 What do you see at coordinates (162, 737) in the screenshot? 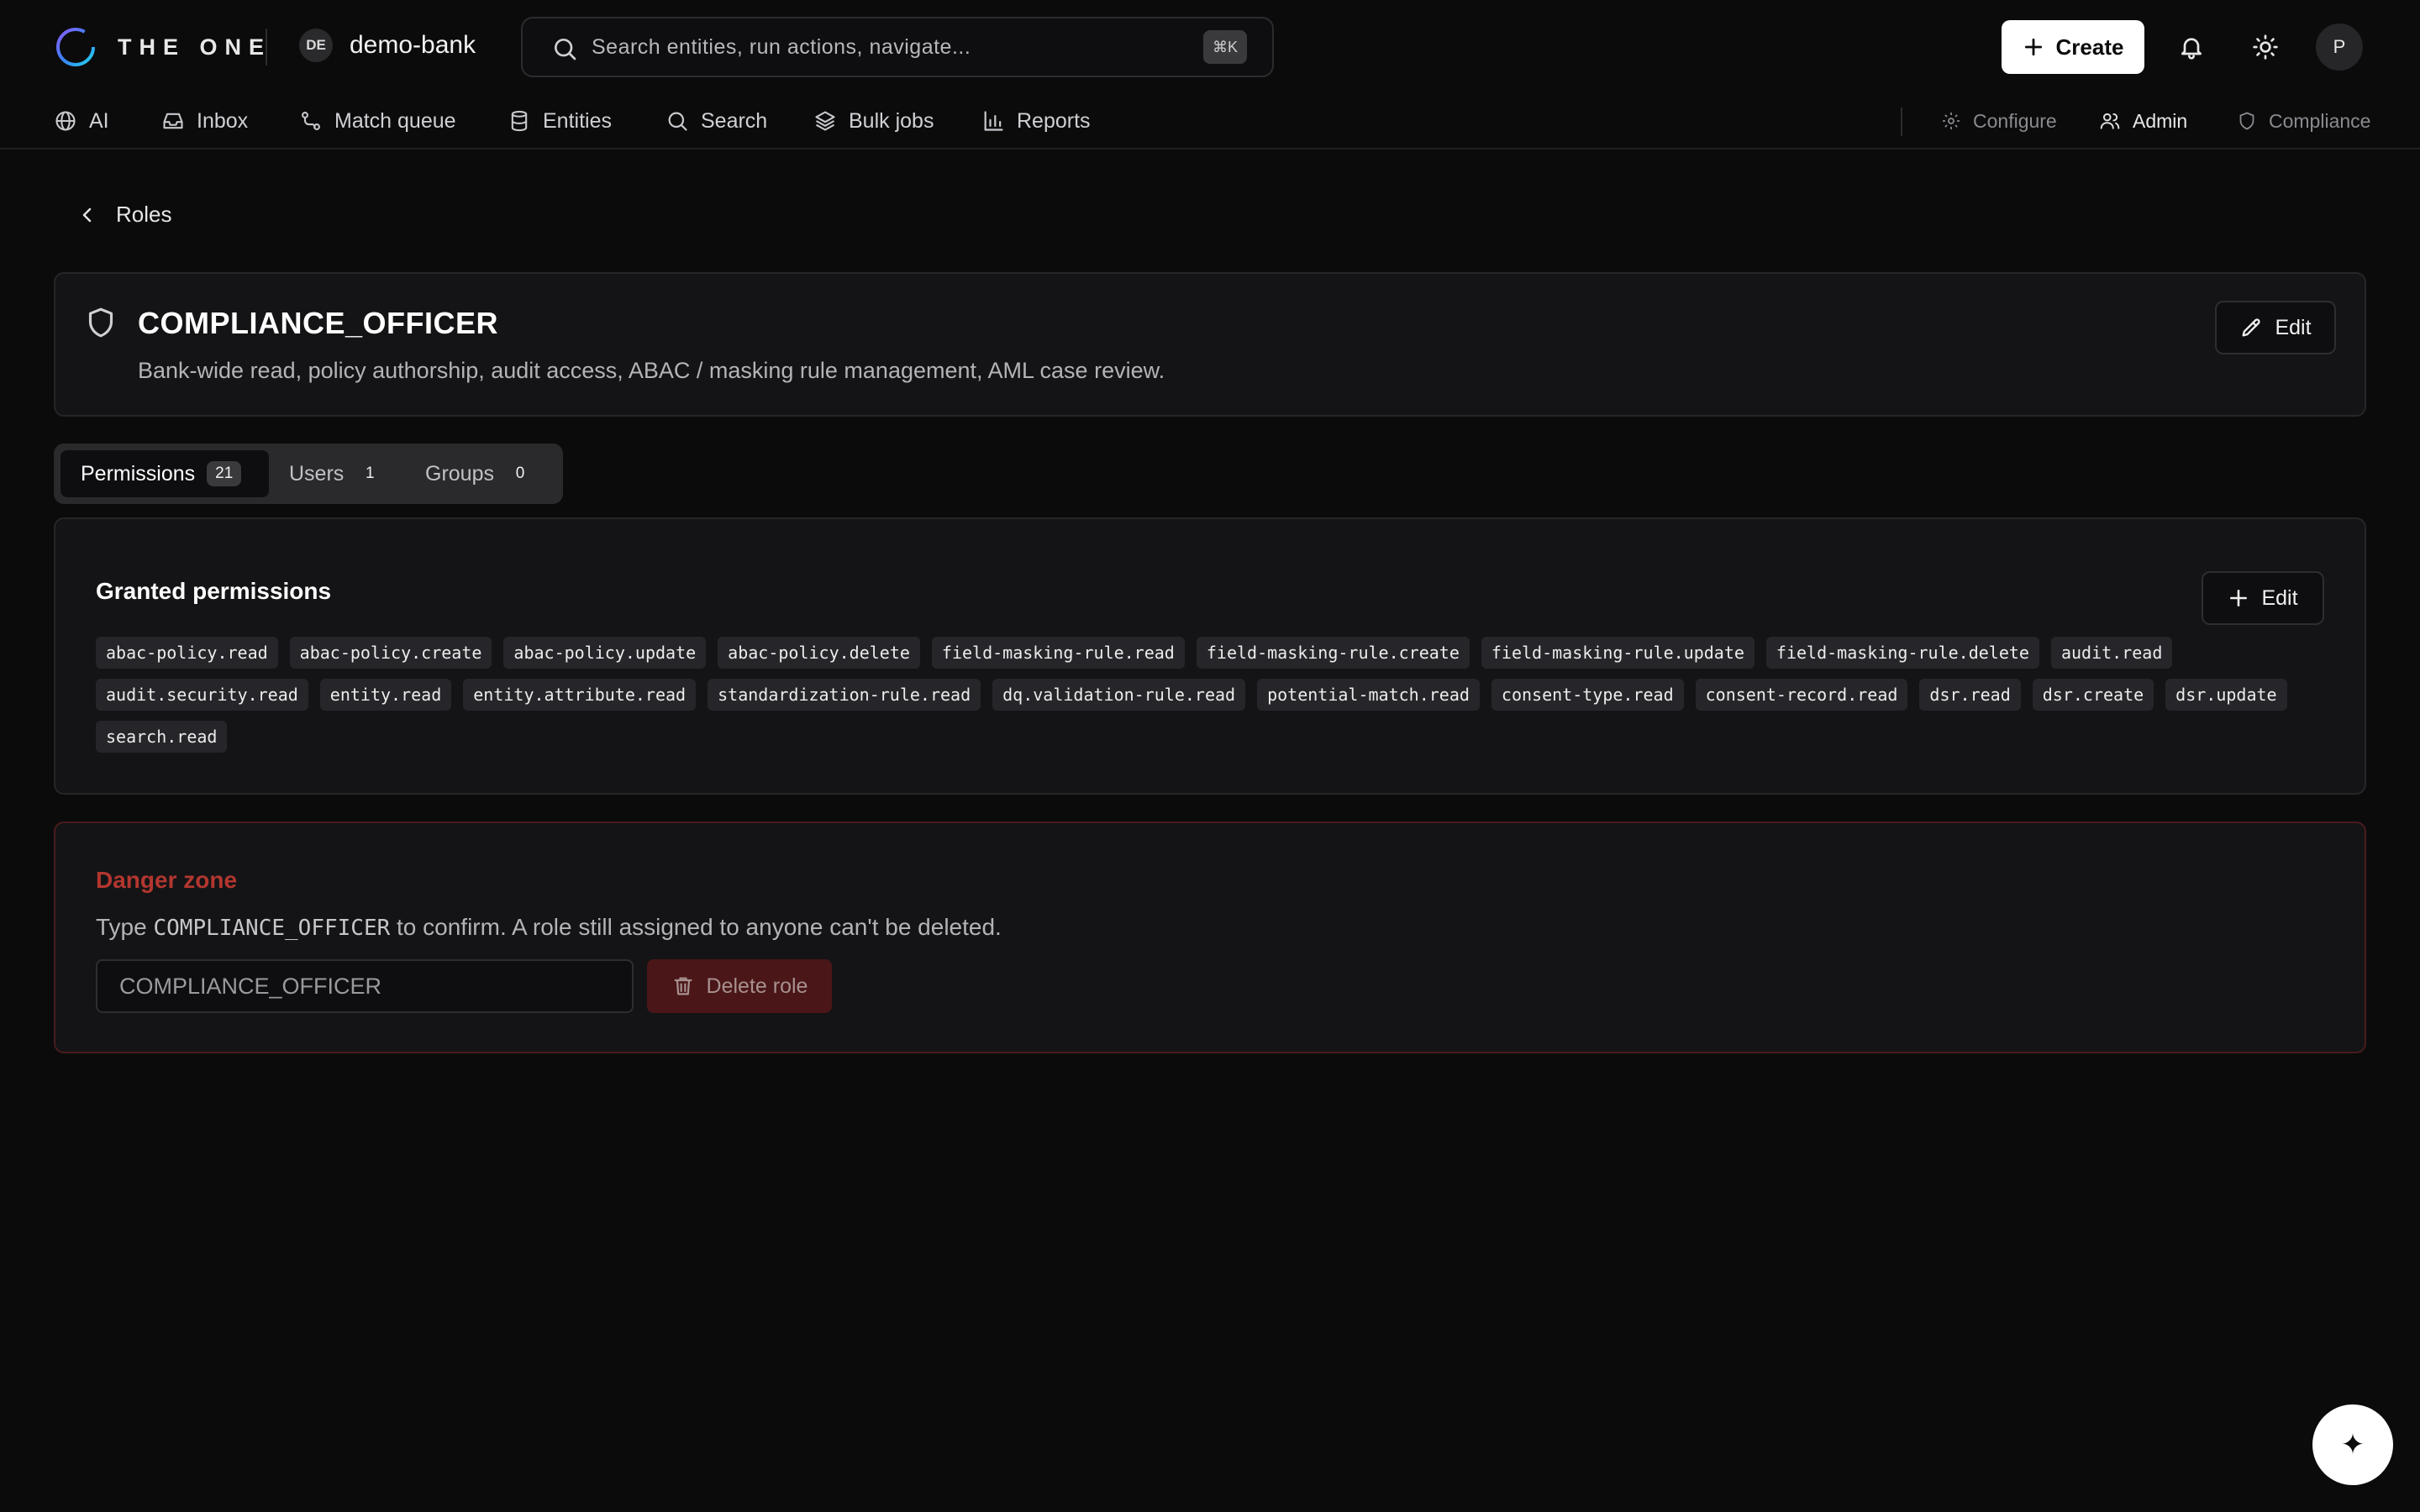
I see `permission-chip: search.read` at bounding box center [162, 737].